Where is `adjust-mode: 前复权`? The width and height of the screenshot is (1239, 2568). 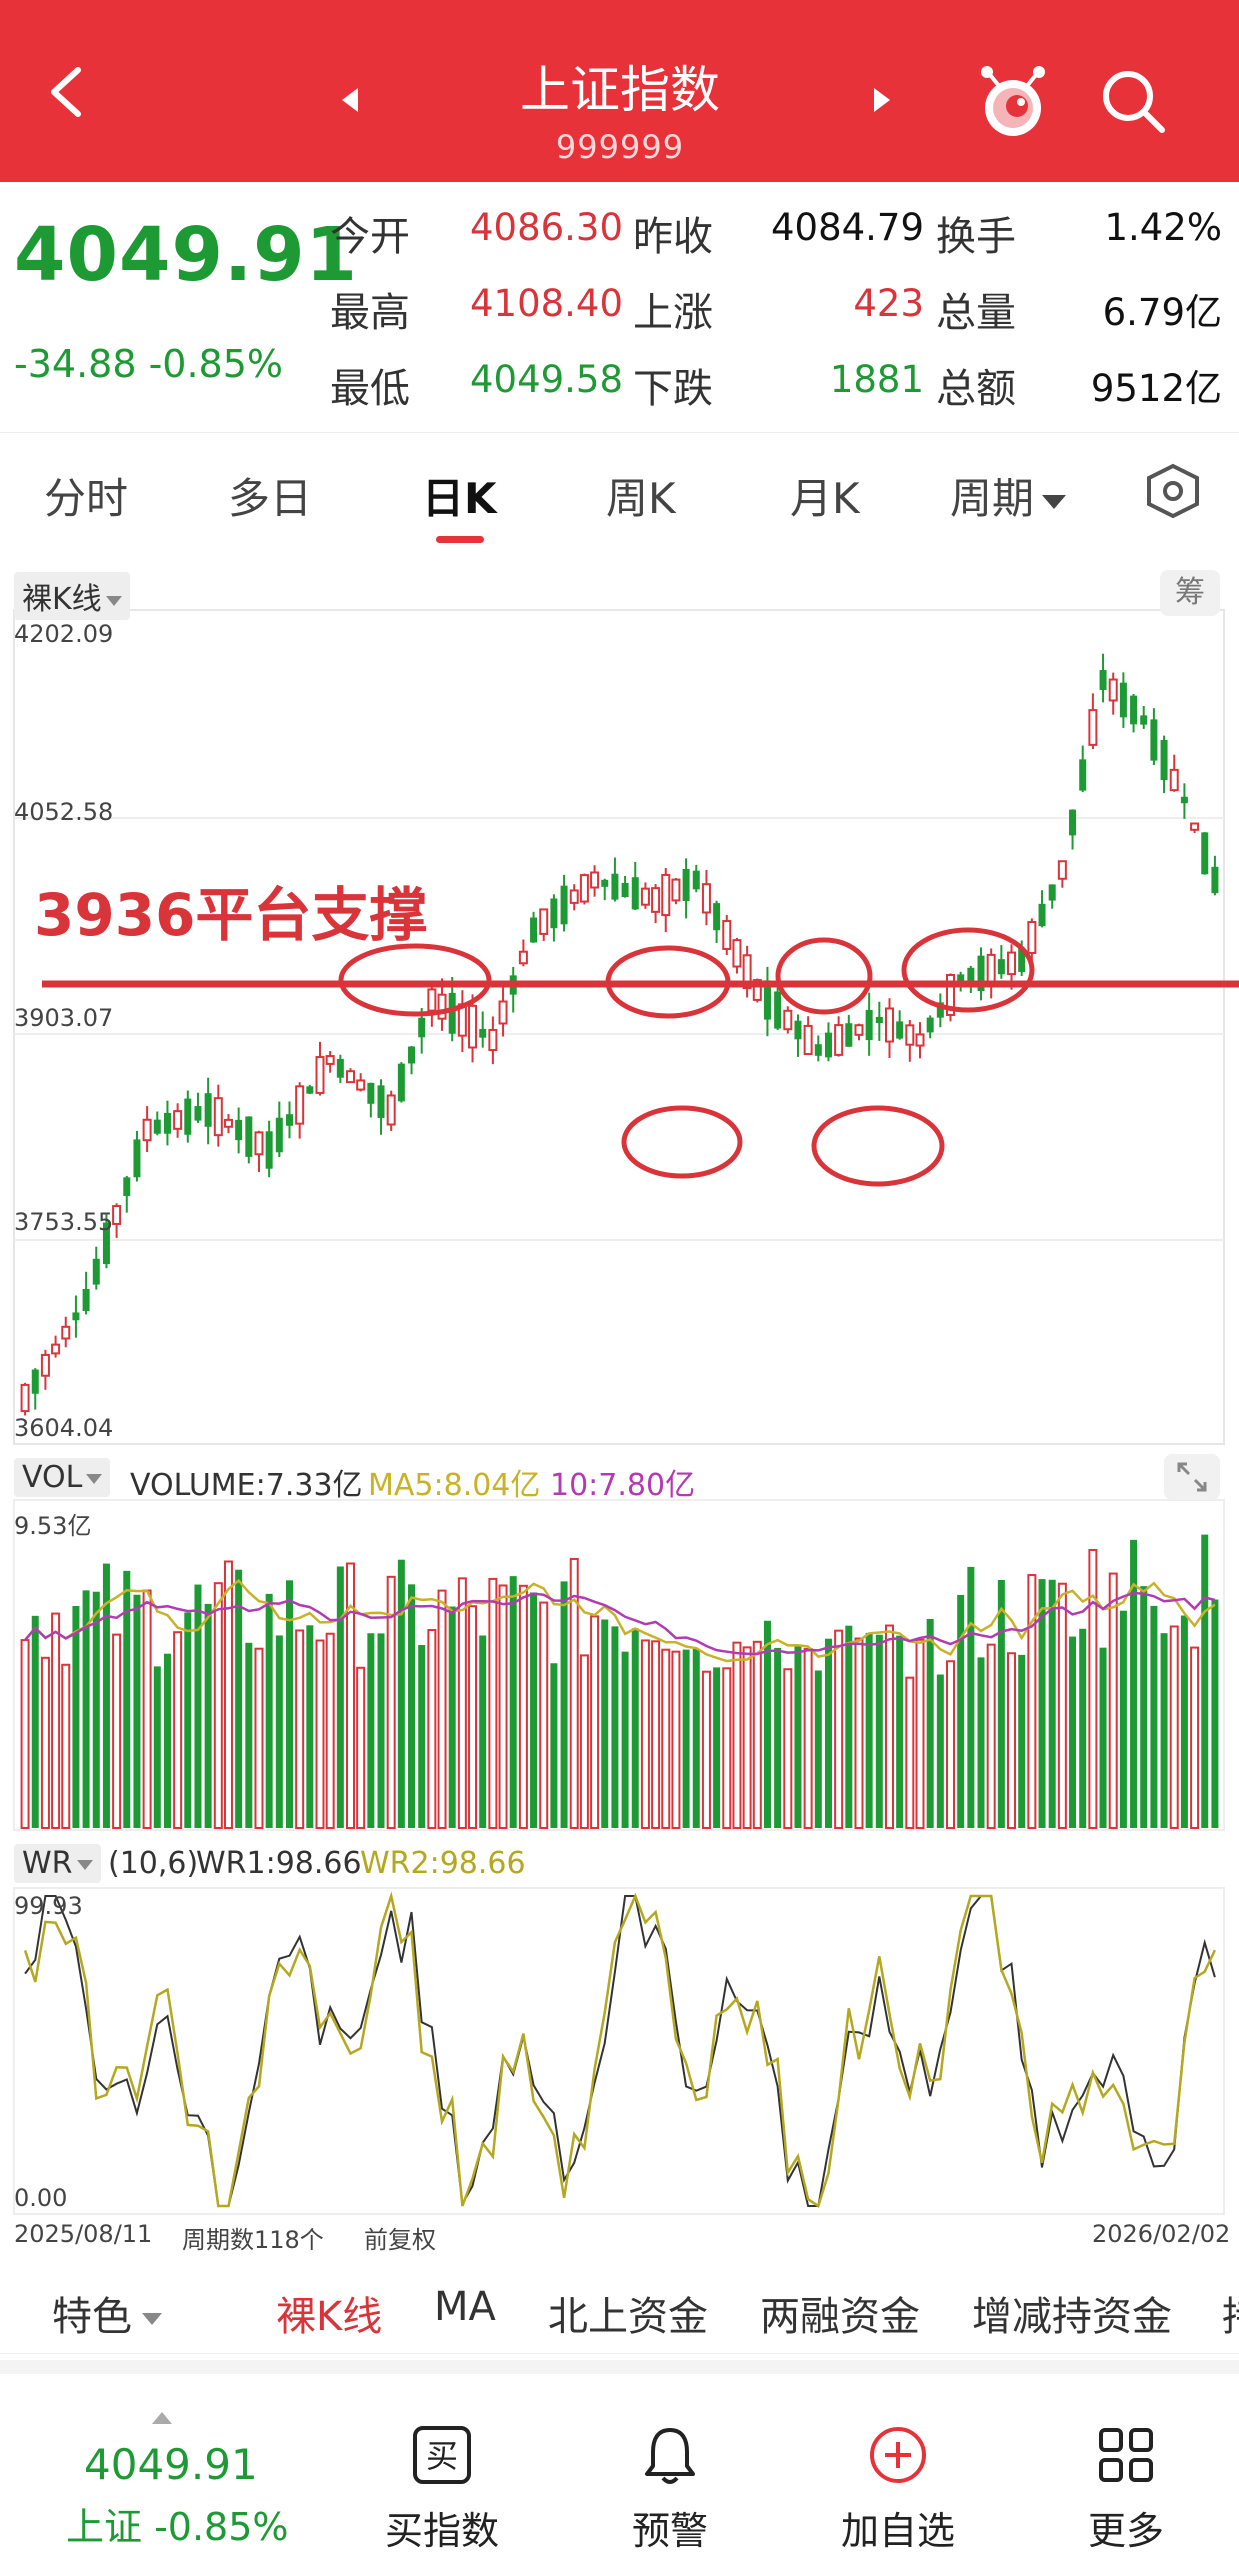
adjust-mode: 前复权 is located at coordinates (400, 2240).